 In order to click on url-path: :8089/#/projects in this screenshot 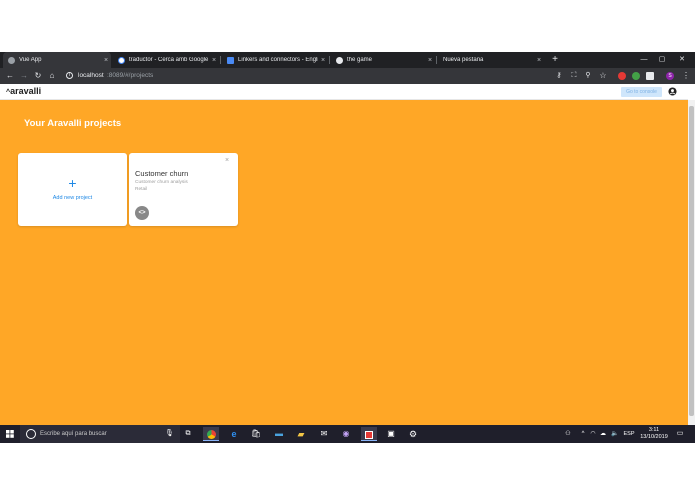, I will do `click(130, 75)`.